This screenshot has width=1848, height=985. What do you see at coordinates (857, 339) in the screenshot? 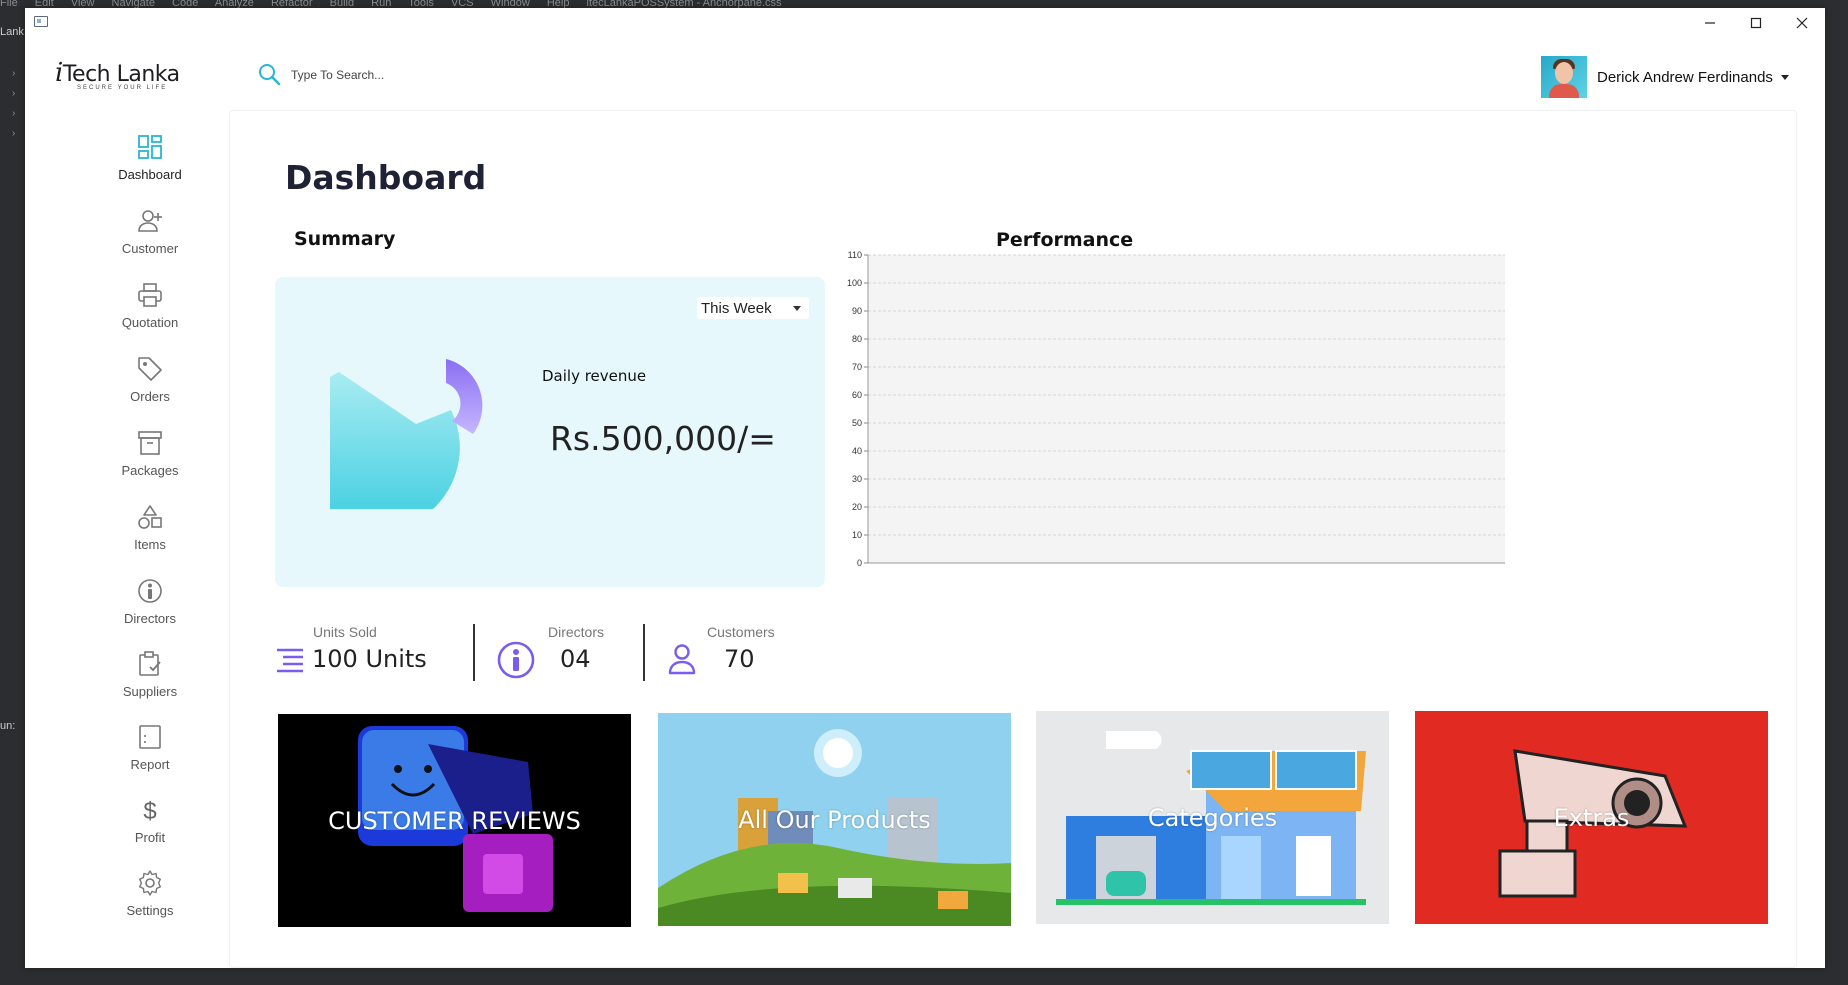
I see `y-tick-label: 80` at bounding box center [857, 339].